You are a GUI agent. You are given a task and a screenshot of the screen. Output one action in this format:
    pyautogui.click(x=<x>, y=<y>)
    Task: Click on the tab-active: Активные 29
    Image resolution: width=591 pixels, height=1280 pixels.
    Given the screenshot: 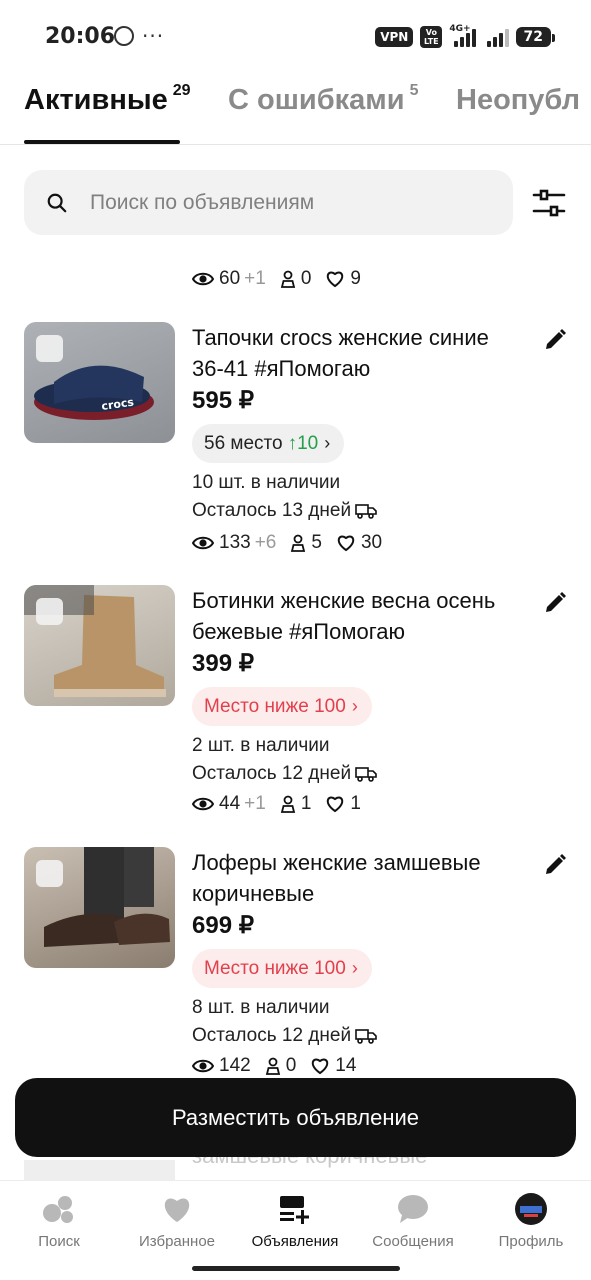 What is the action you would take?
    pyautogui.click(x=107, y=99)
    